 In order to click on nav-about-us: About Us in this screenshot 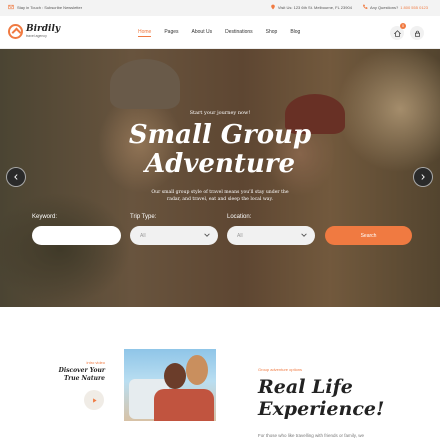, I will do `click(202, 33)`.